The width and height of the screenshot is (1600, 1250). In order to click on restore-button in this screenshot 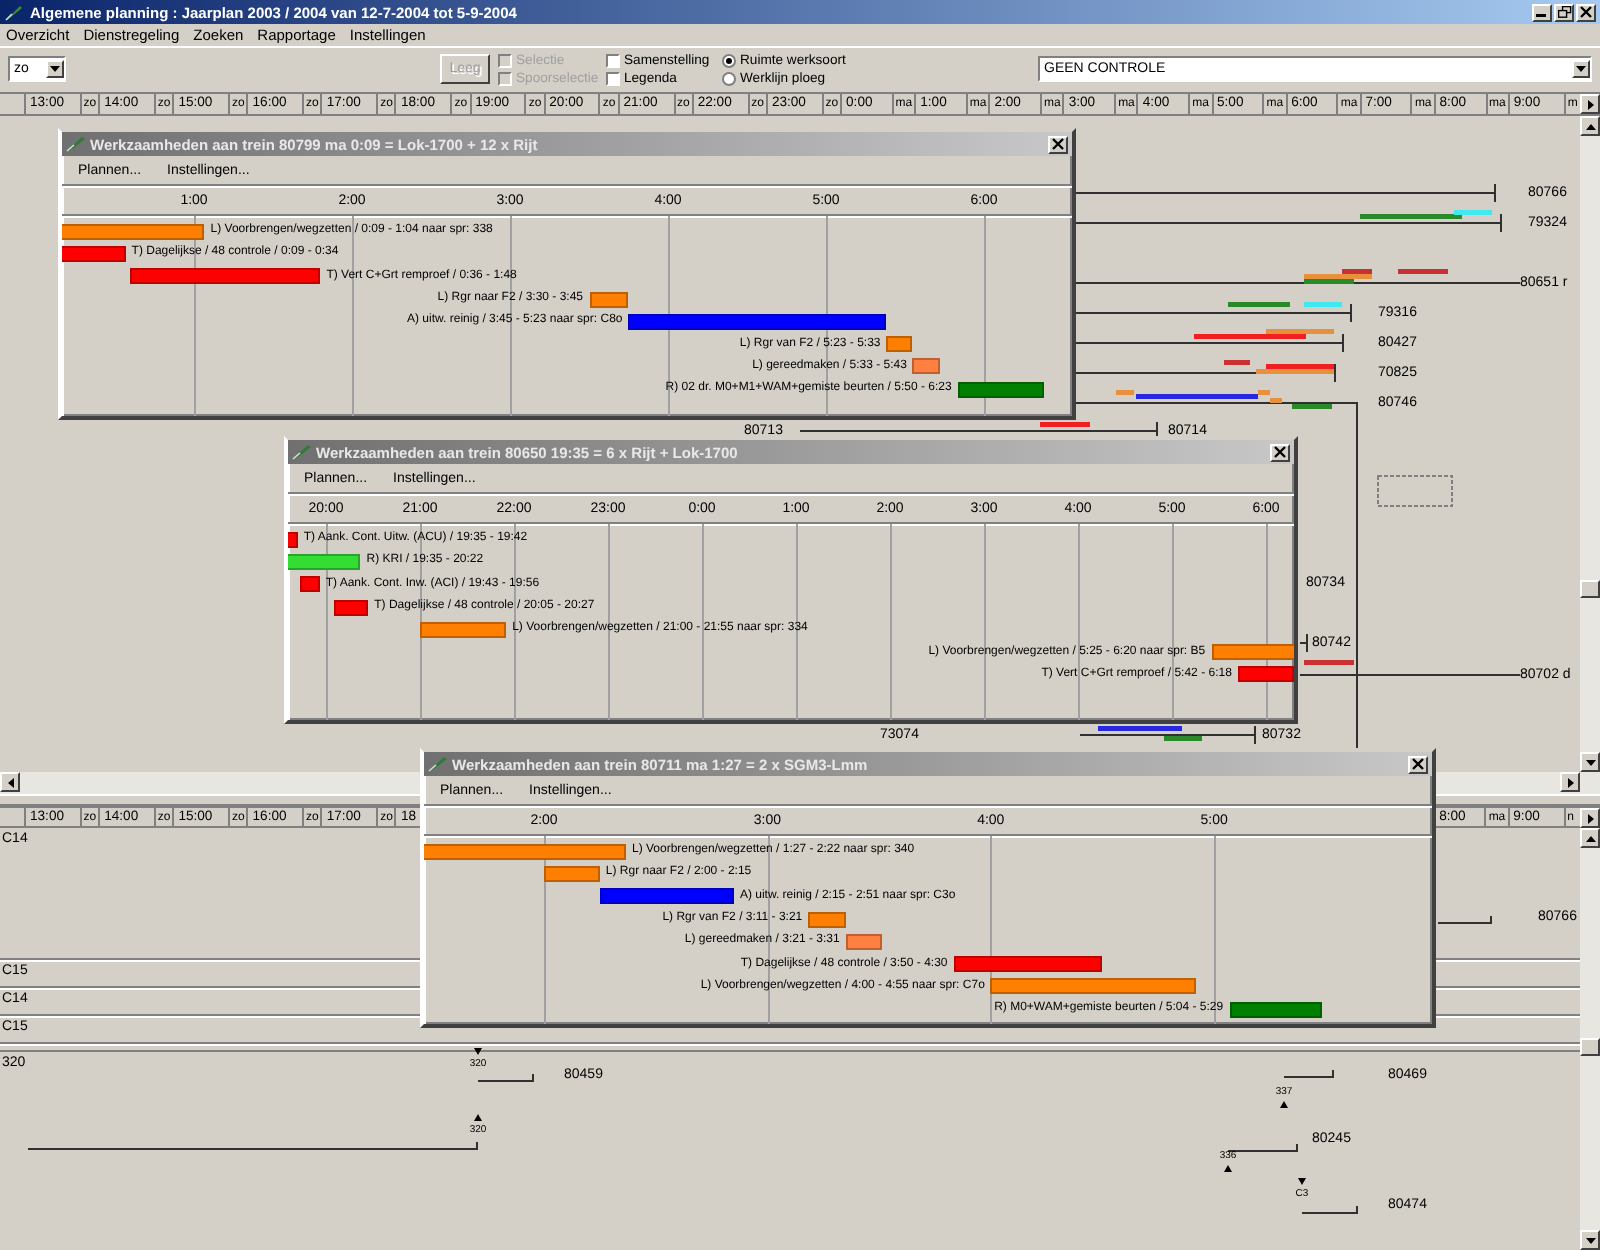, I will do `click(1564, 12)`.